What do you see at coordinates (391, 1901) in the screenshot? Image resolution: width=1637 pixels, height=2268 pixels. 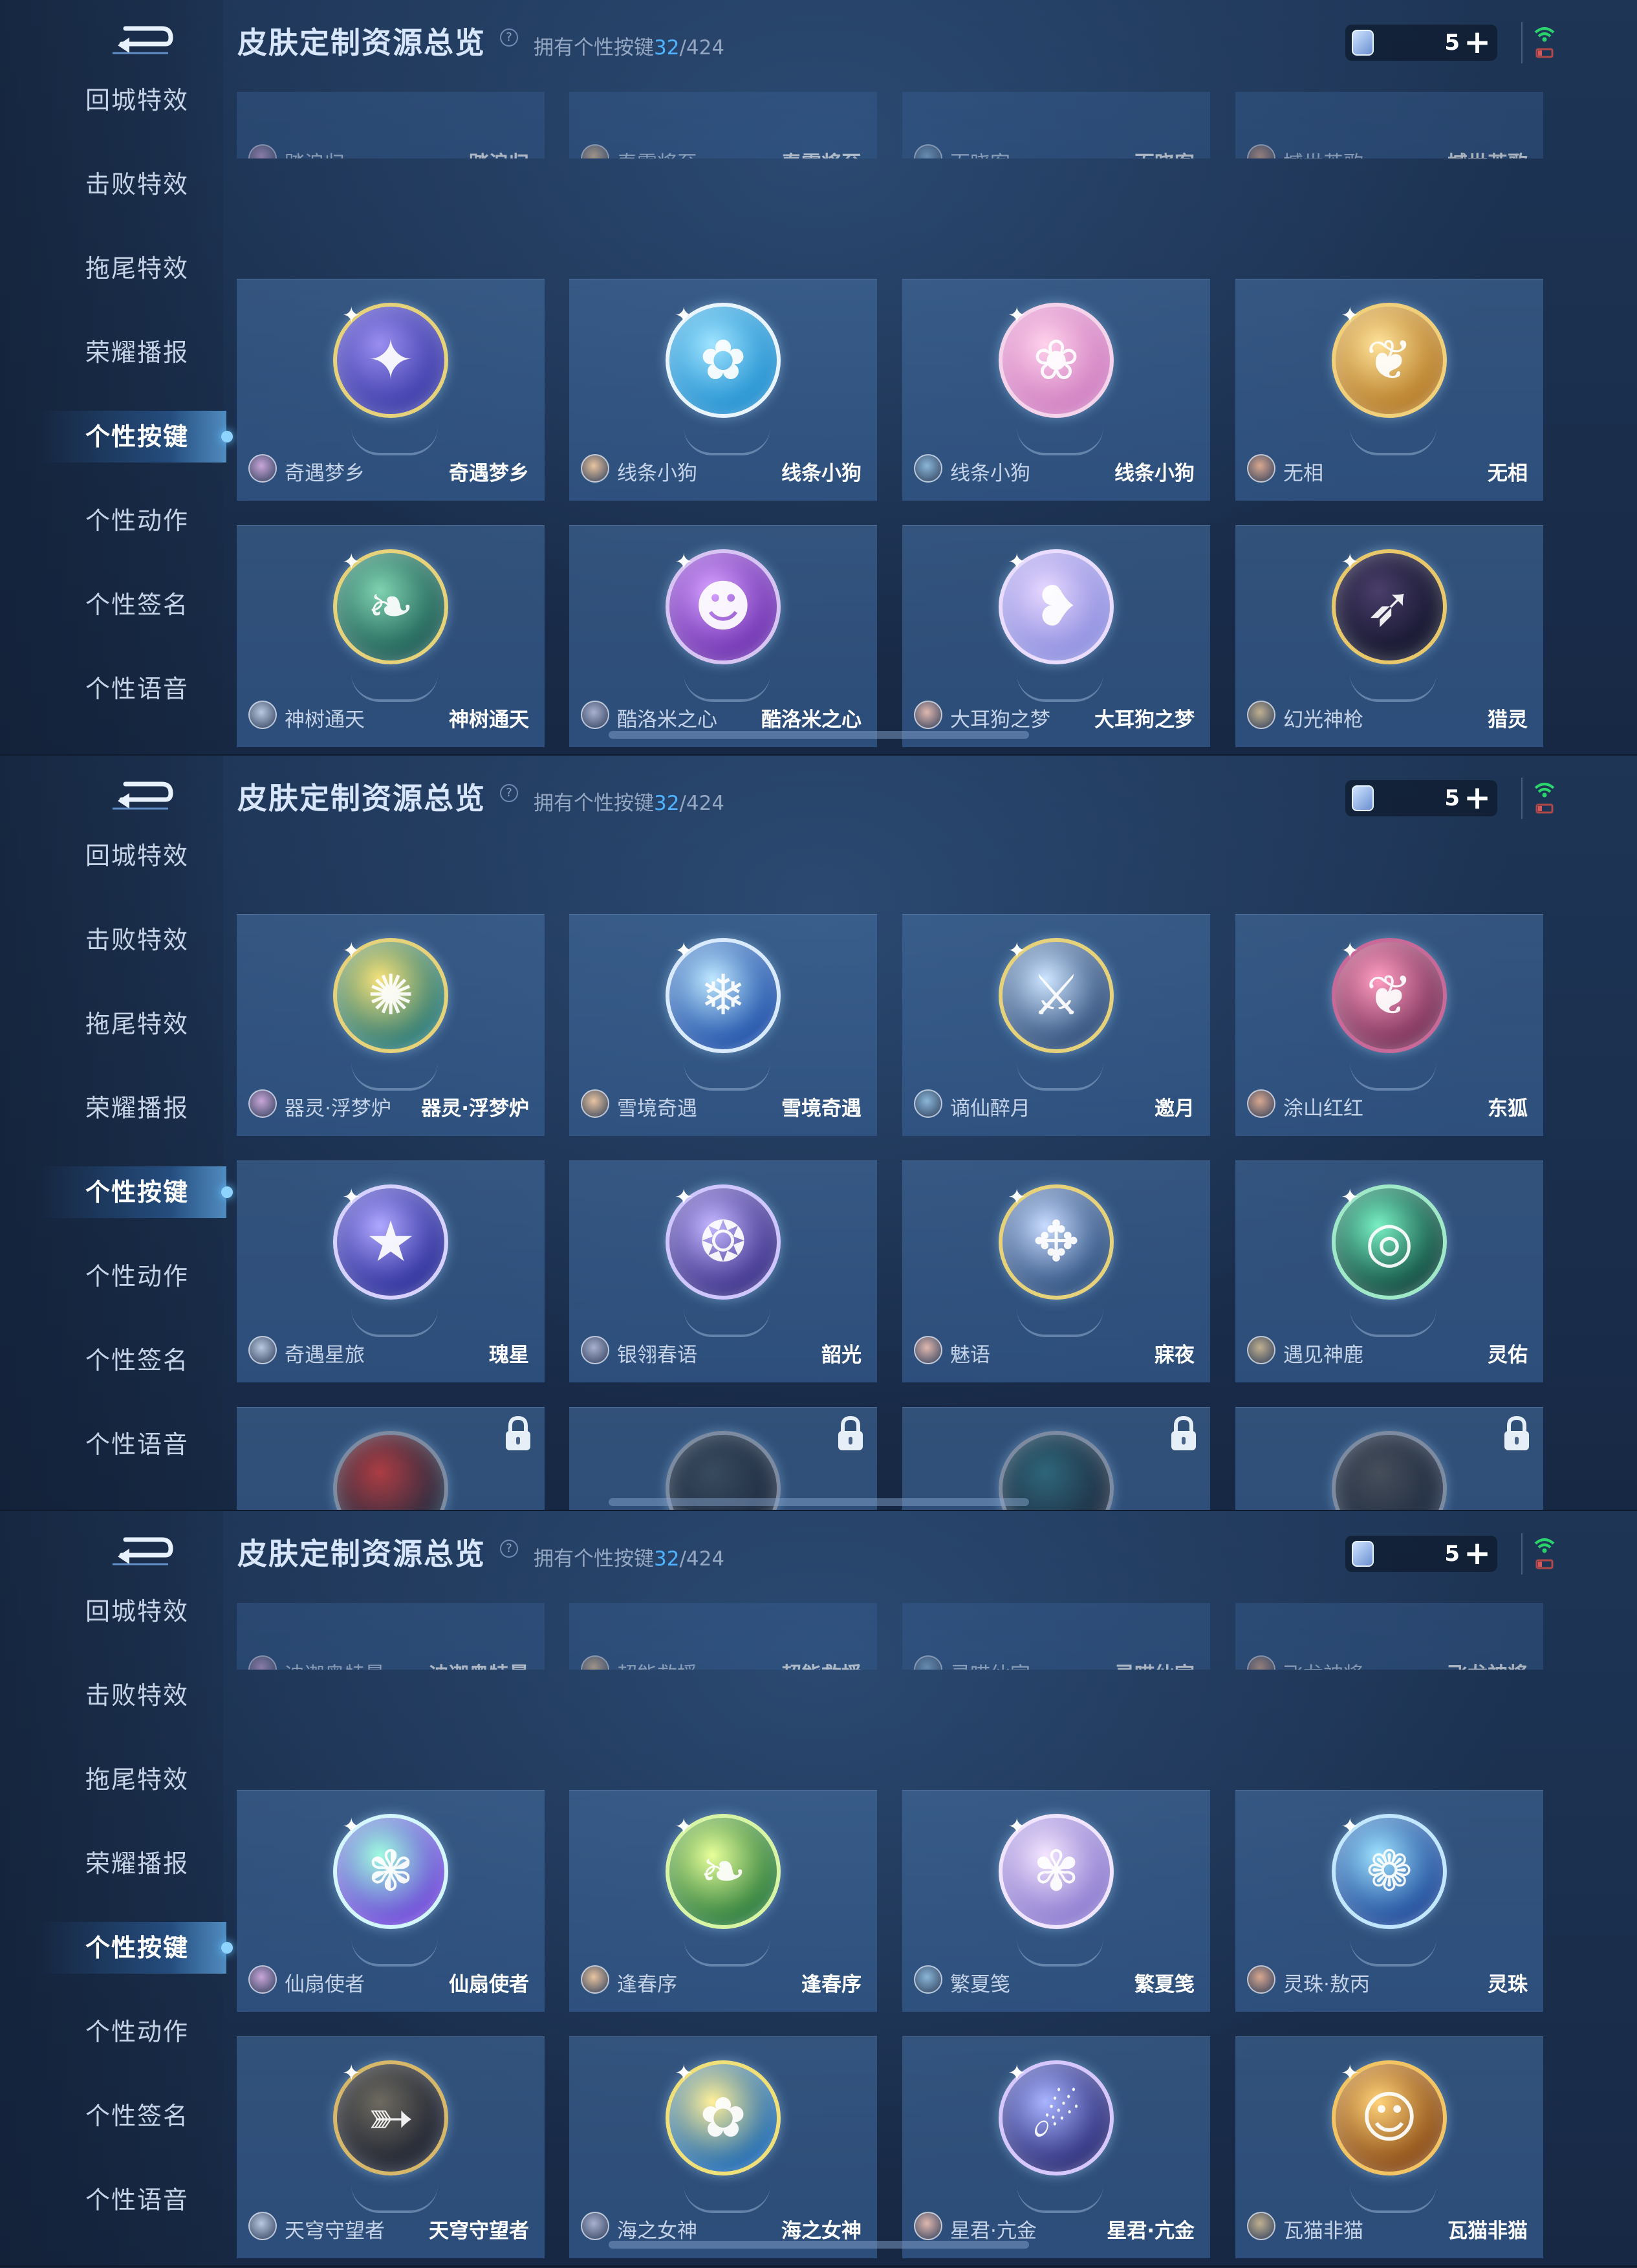 I see `skin-card: ❃ ✦ 仙扇使者 仙扇使者` at bounding box center [391, 1901].